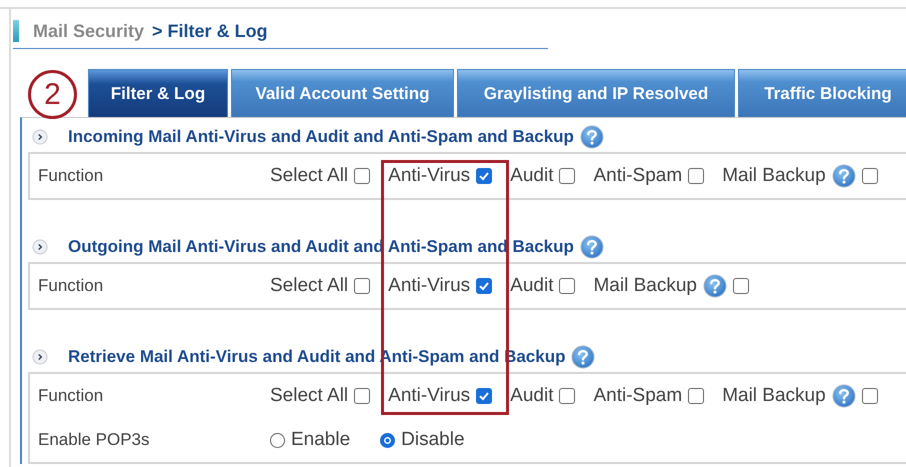 This screenshot has width=906, height=467. Describe the element at coordinates (94, 440) in the screenshot. I see `field-label: Enable POP3s` at that location.